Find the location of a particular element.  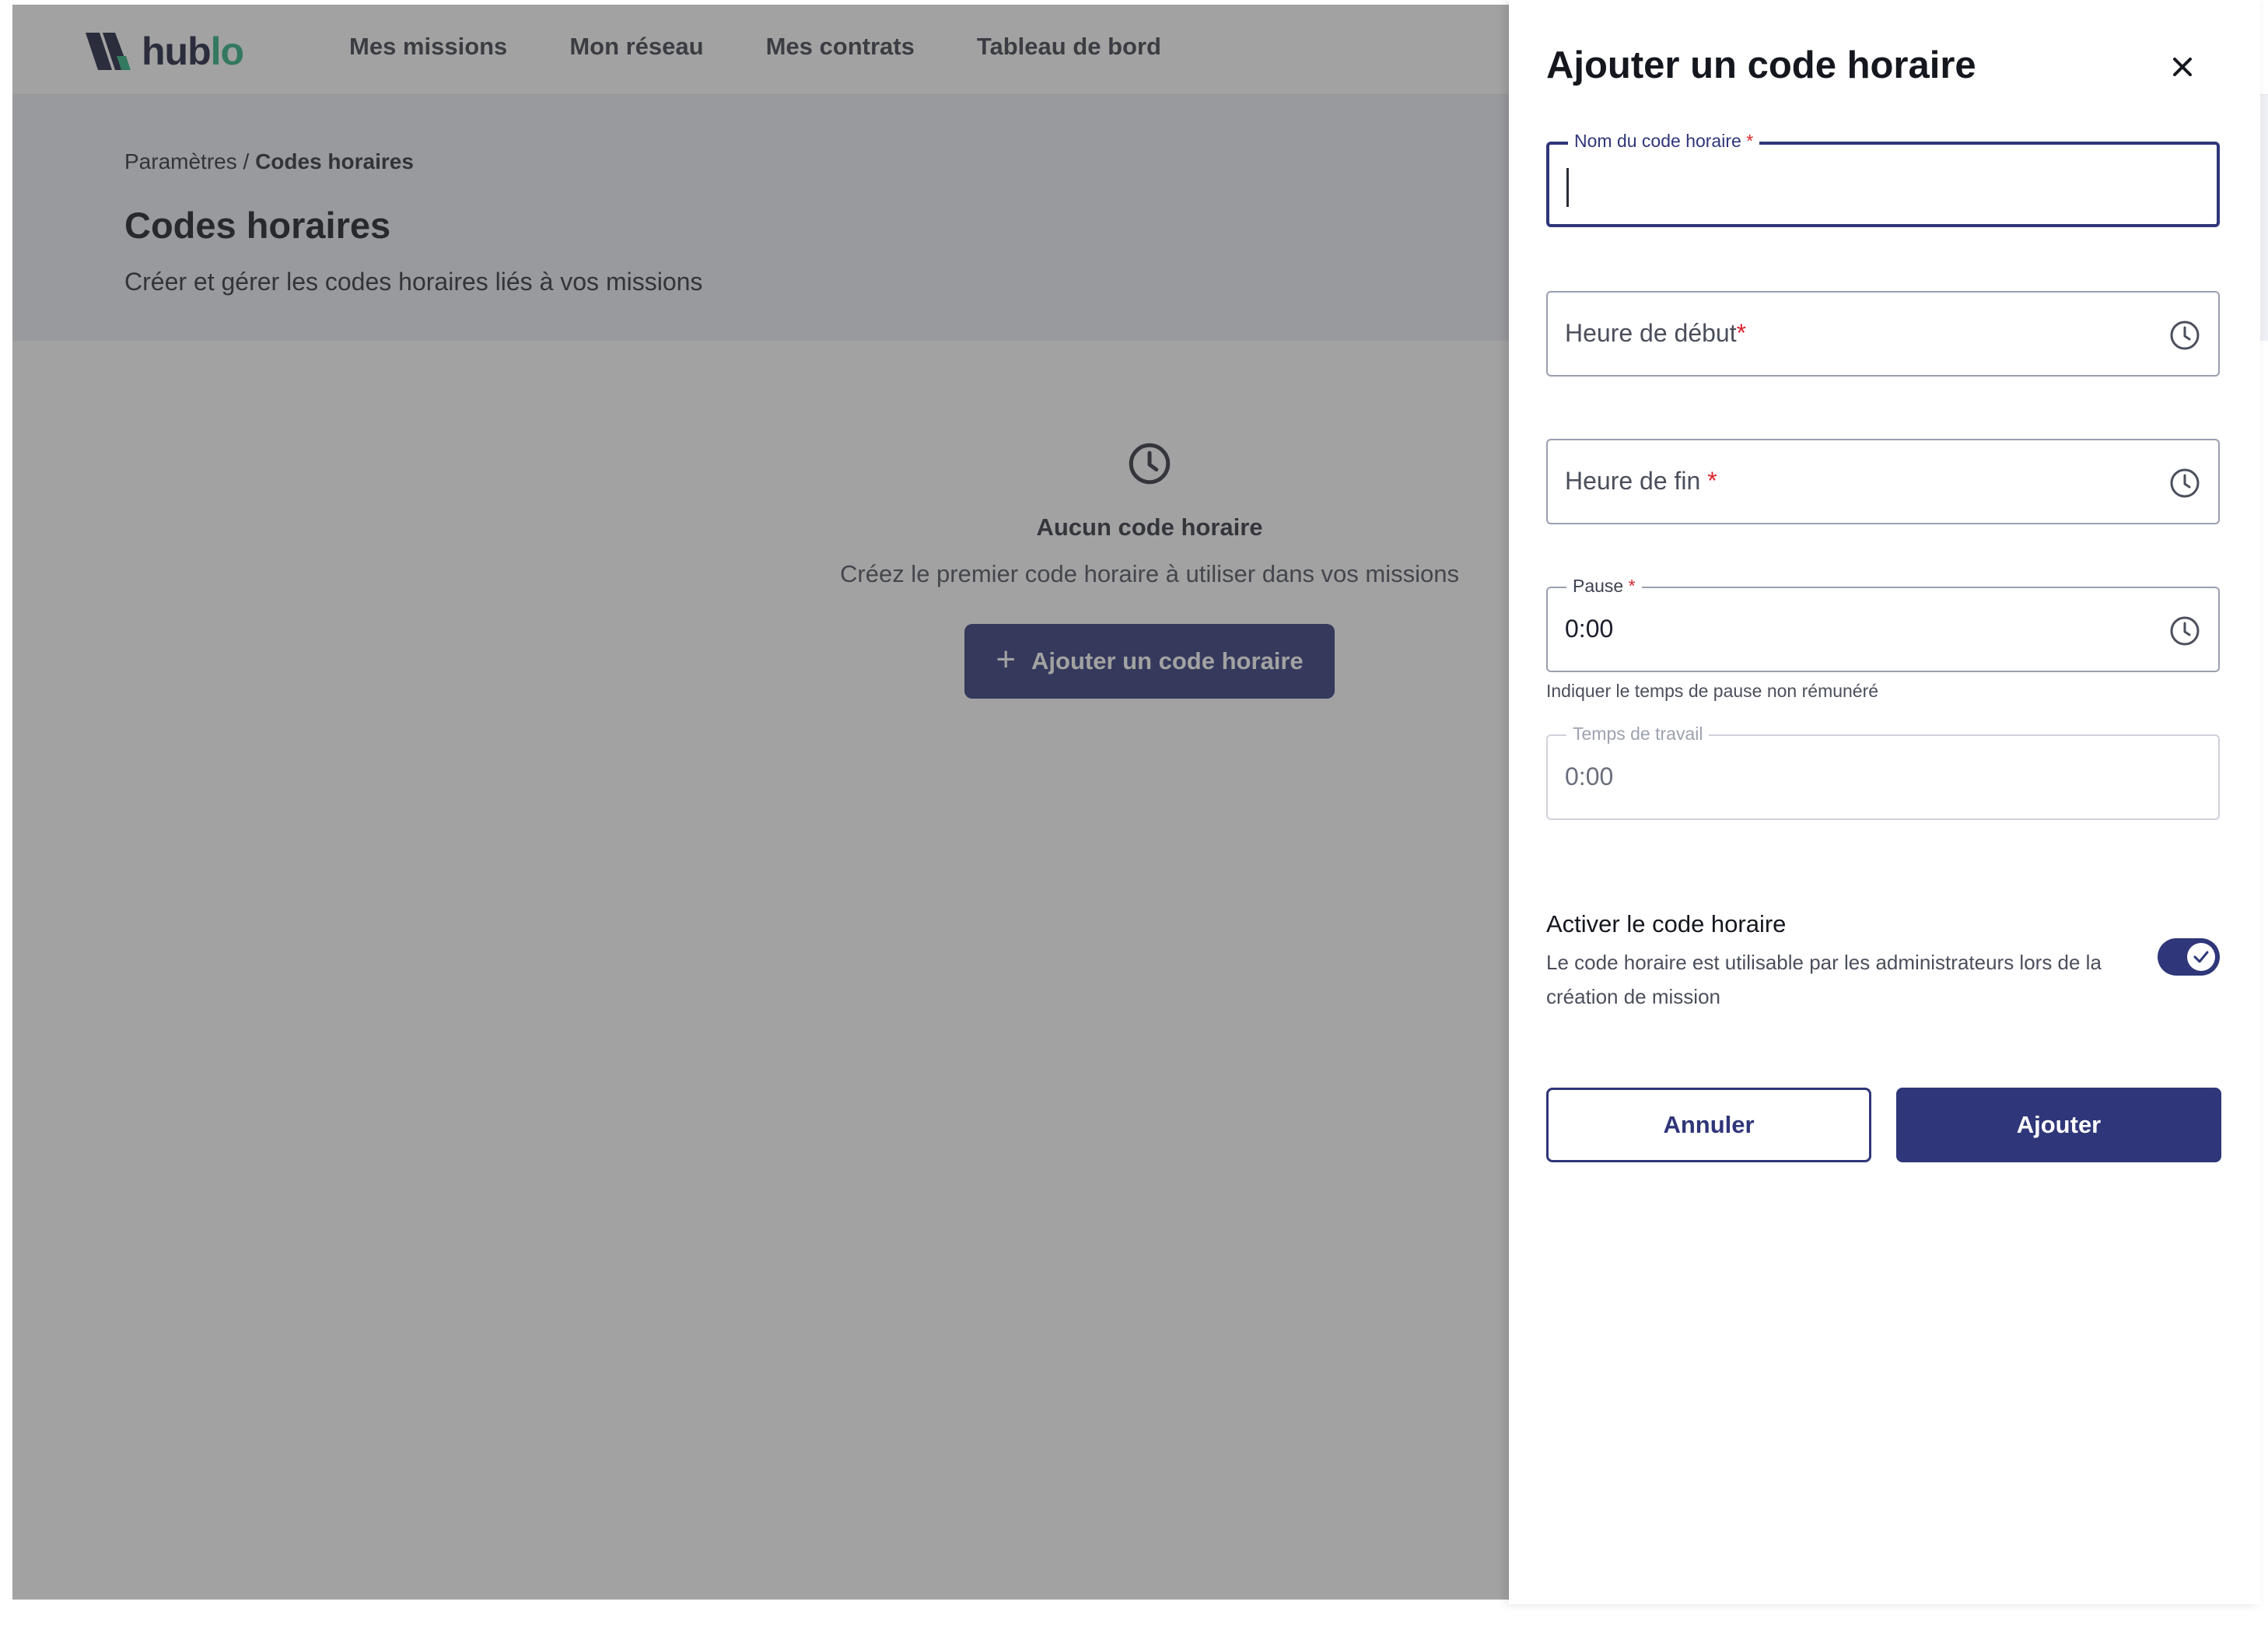

checkmark-icon is located at coordinates (2201, 957).